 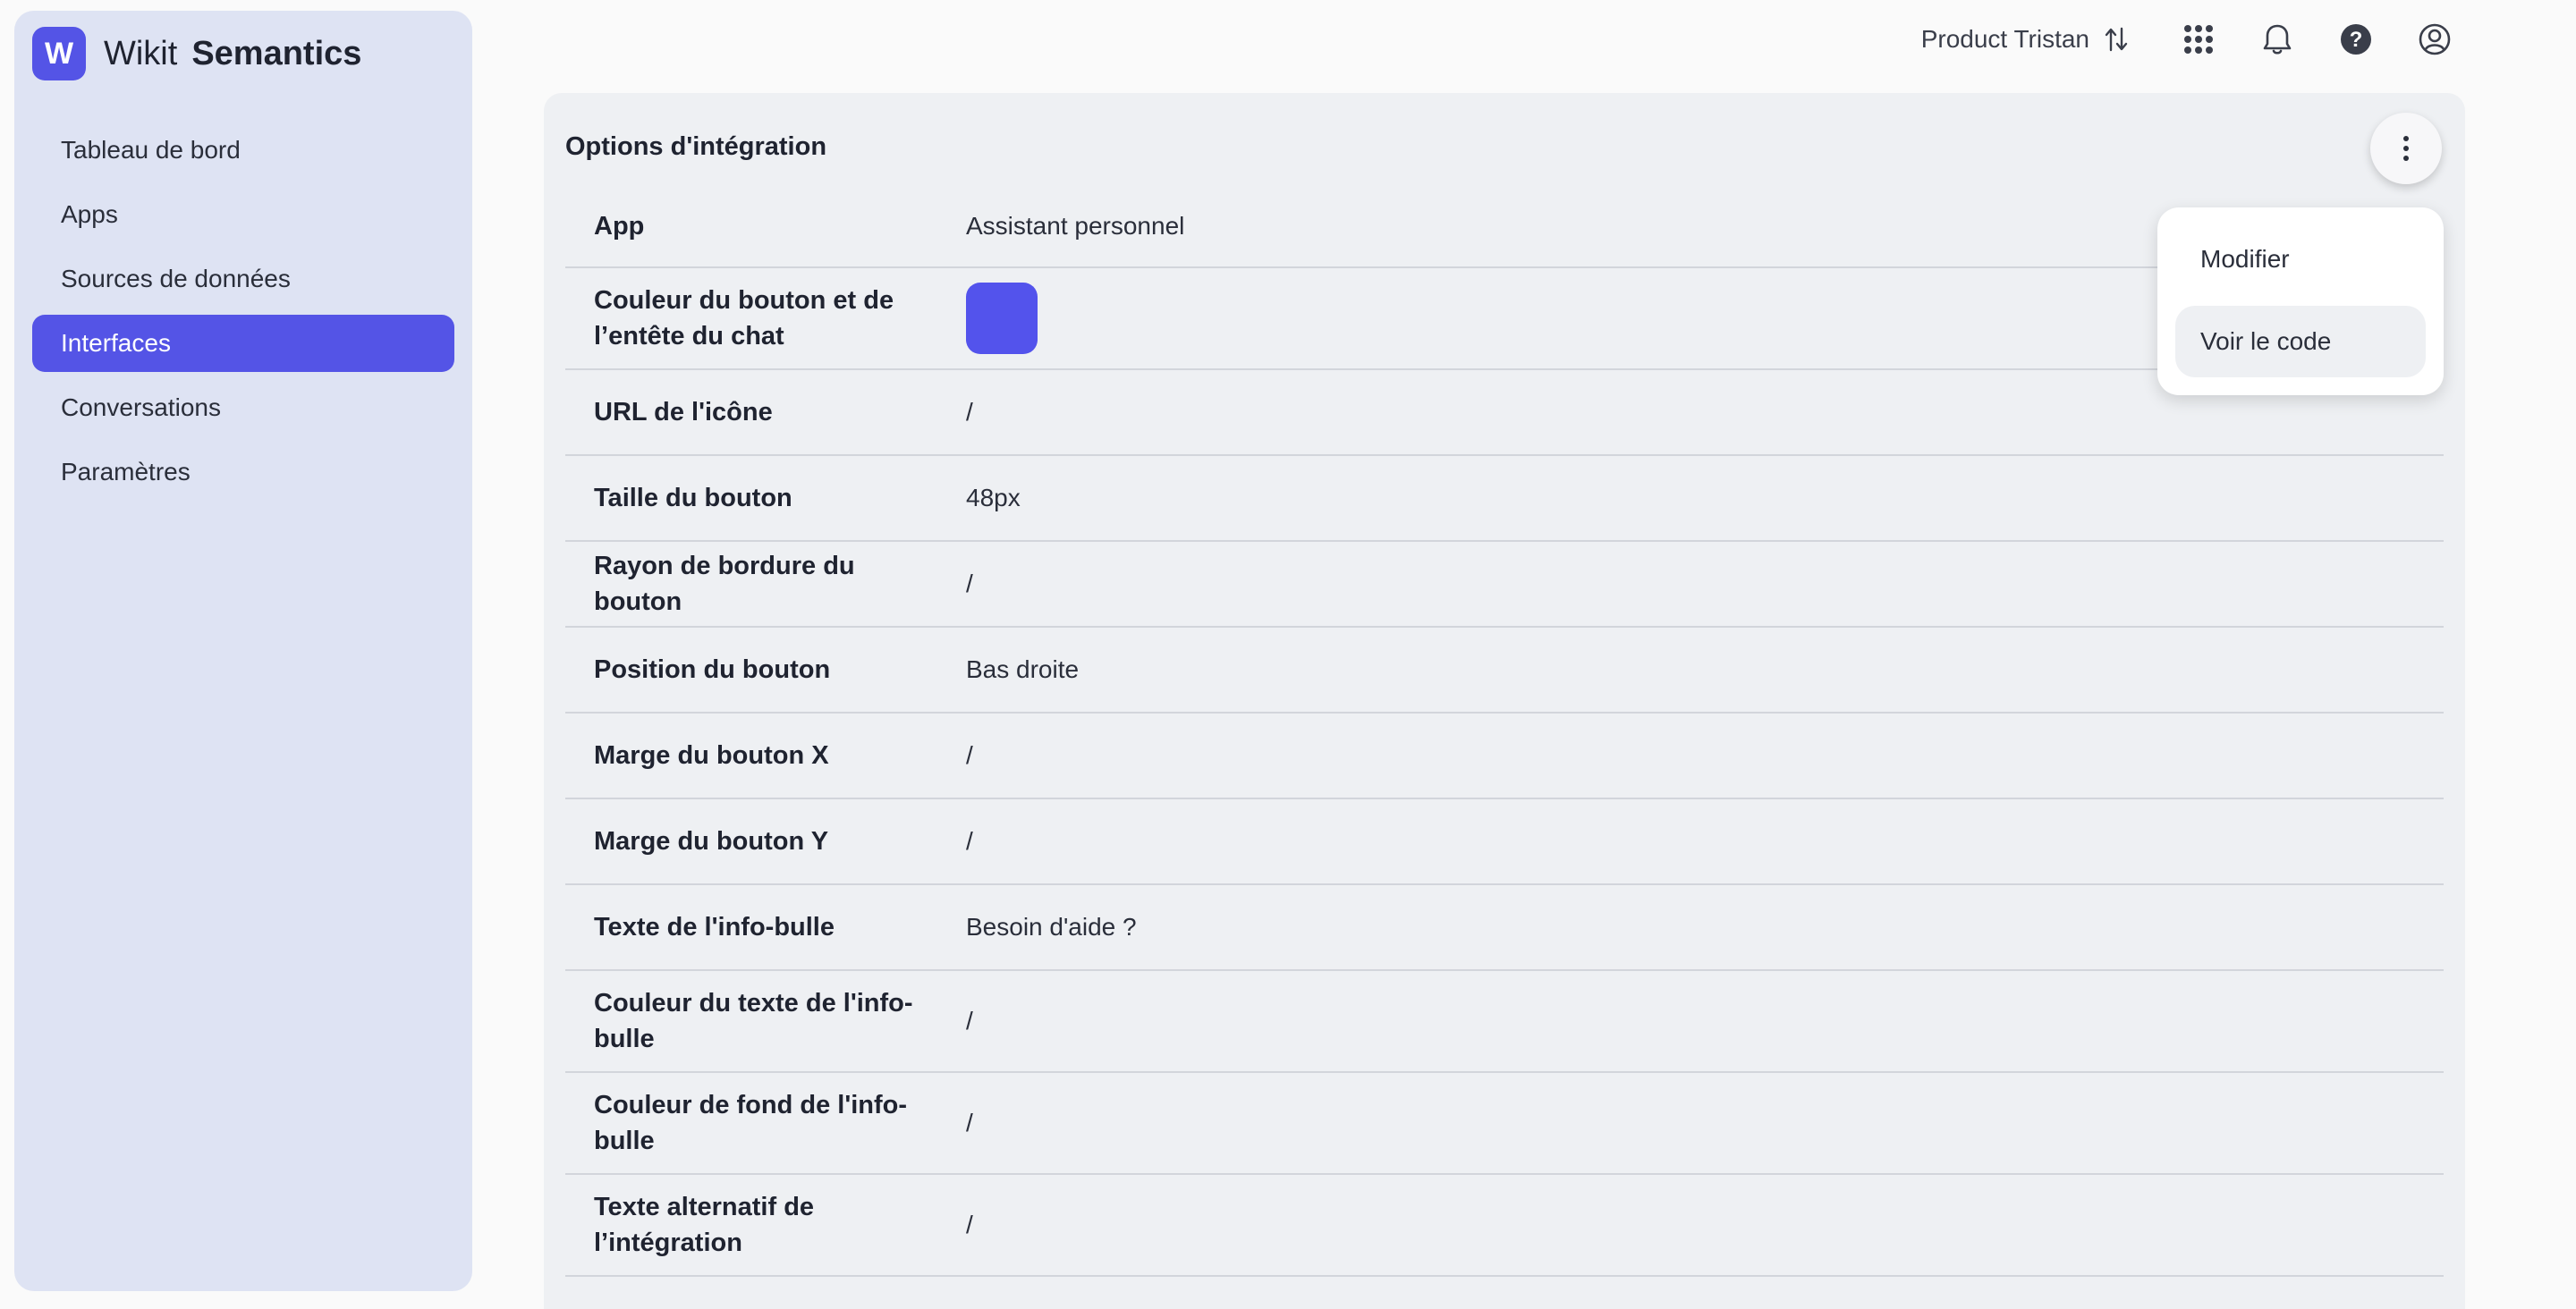 I want to click on kebab-menu-icon, so click(x=2406, y=148).